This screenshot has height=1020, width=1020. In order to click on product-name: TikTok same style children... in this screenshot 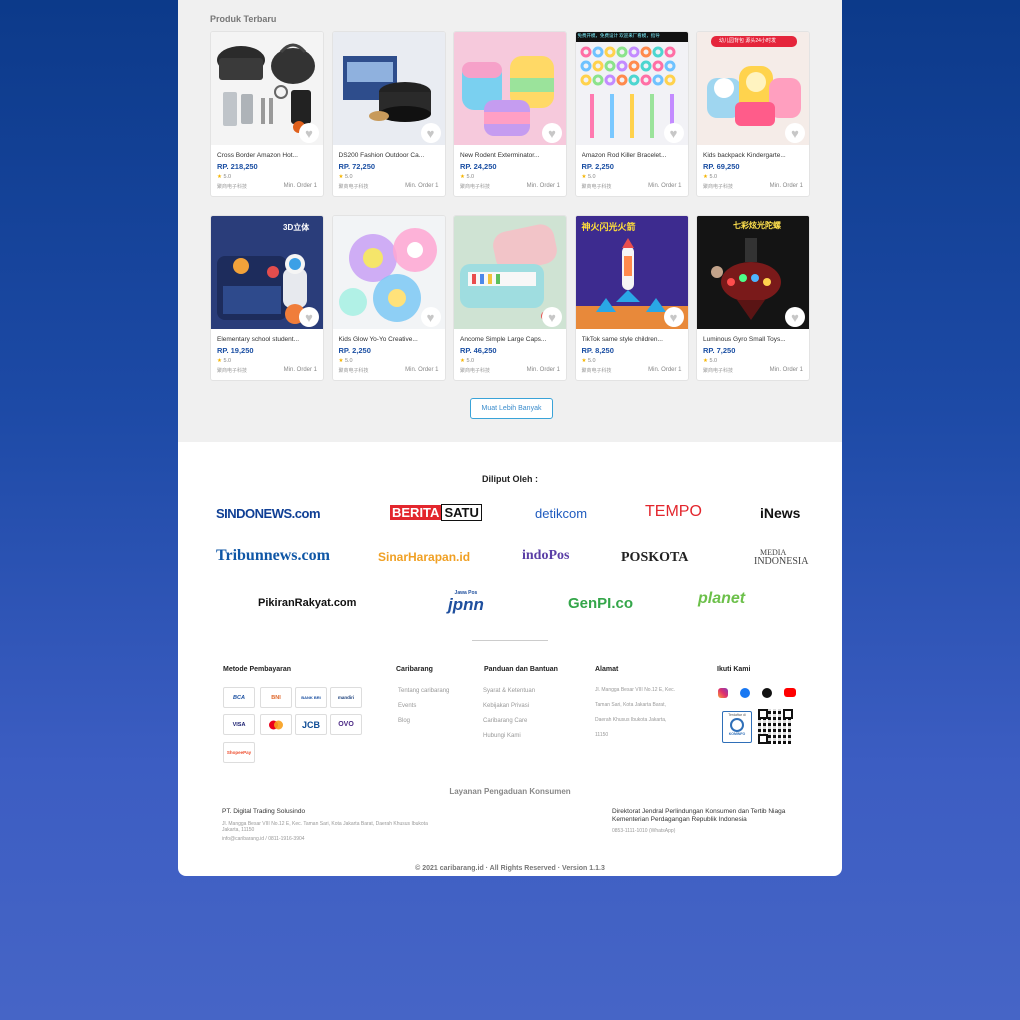, I will do `click(632, 339)`.